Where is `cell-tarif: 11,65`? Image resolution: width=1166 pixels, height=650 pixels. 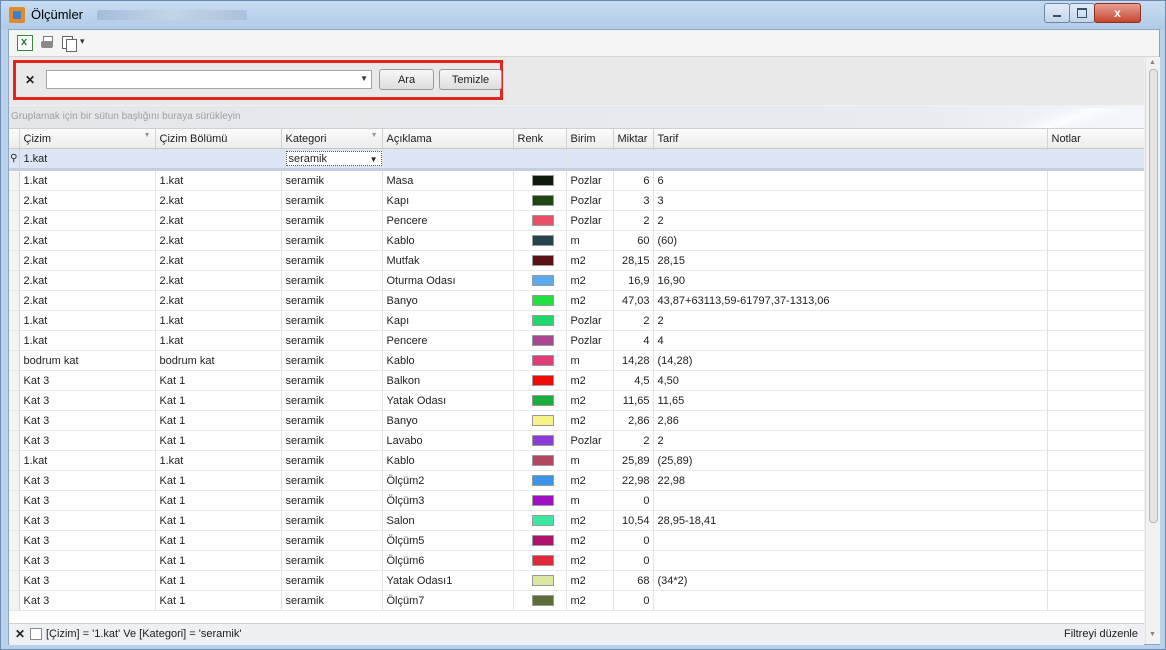
cell-tarif: 11,65 is located at coordinates (850, 400).